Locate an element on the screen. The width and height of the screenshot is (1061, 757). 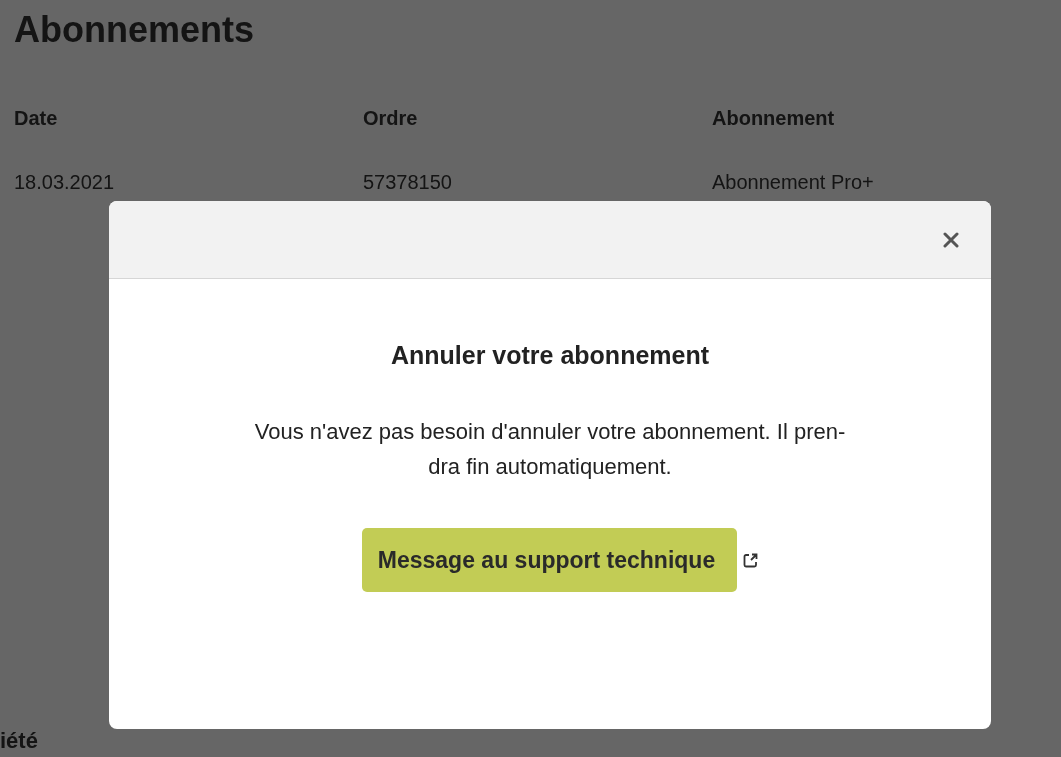
support-button: Message au support technique is located at coordinates (549, 560).